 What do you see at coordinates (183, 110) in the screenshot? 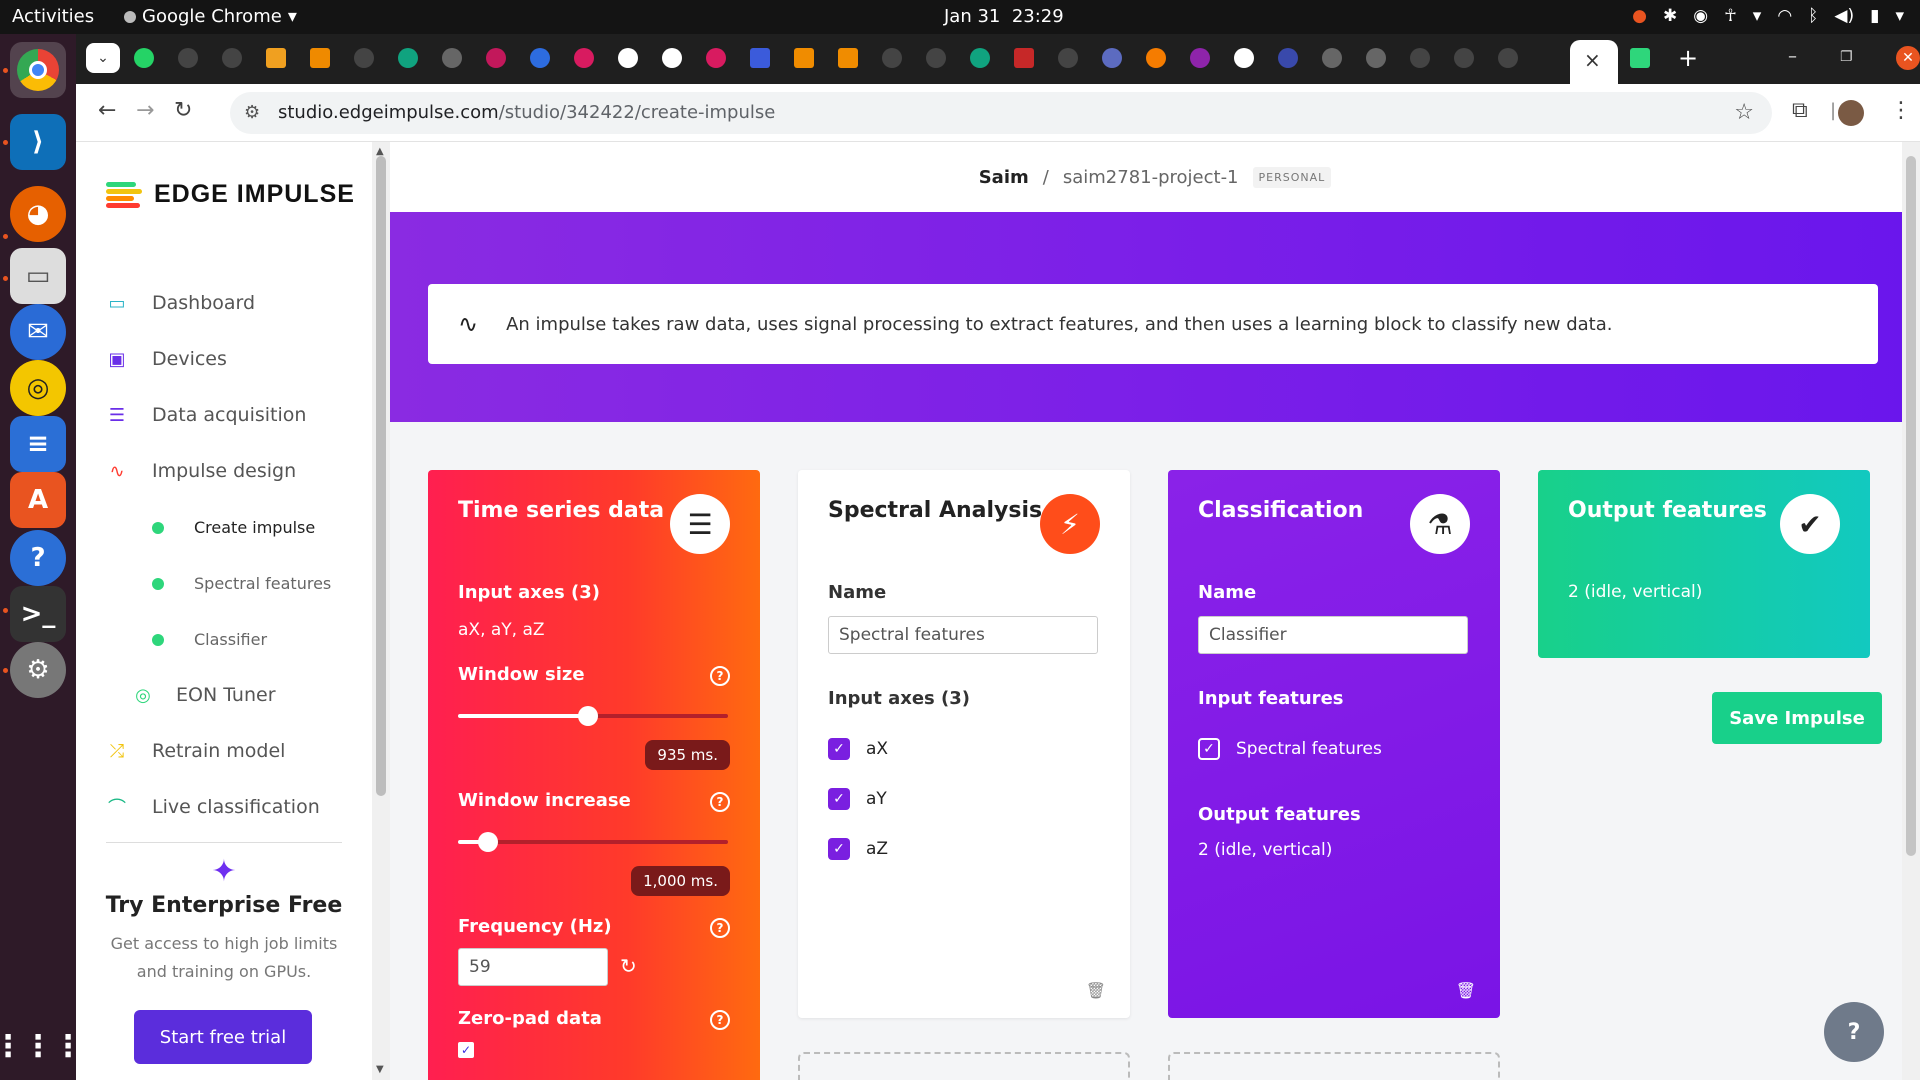
I see `reload-icon: ↻` at bounding box center [183, 110].